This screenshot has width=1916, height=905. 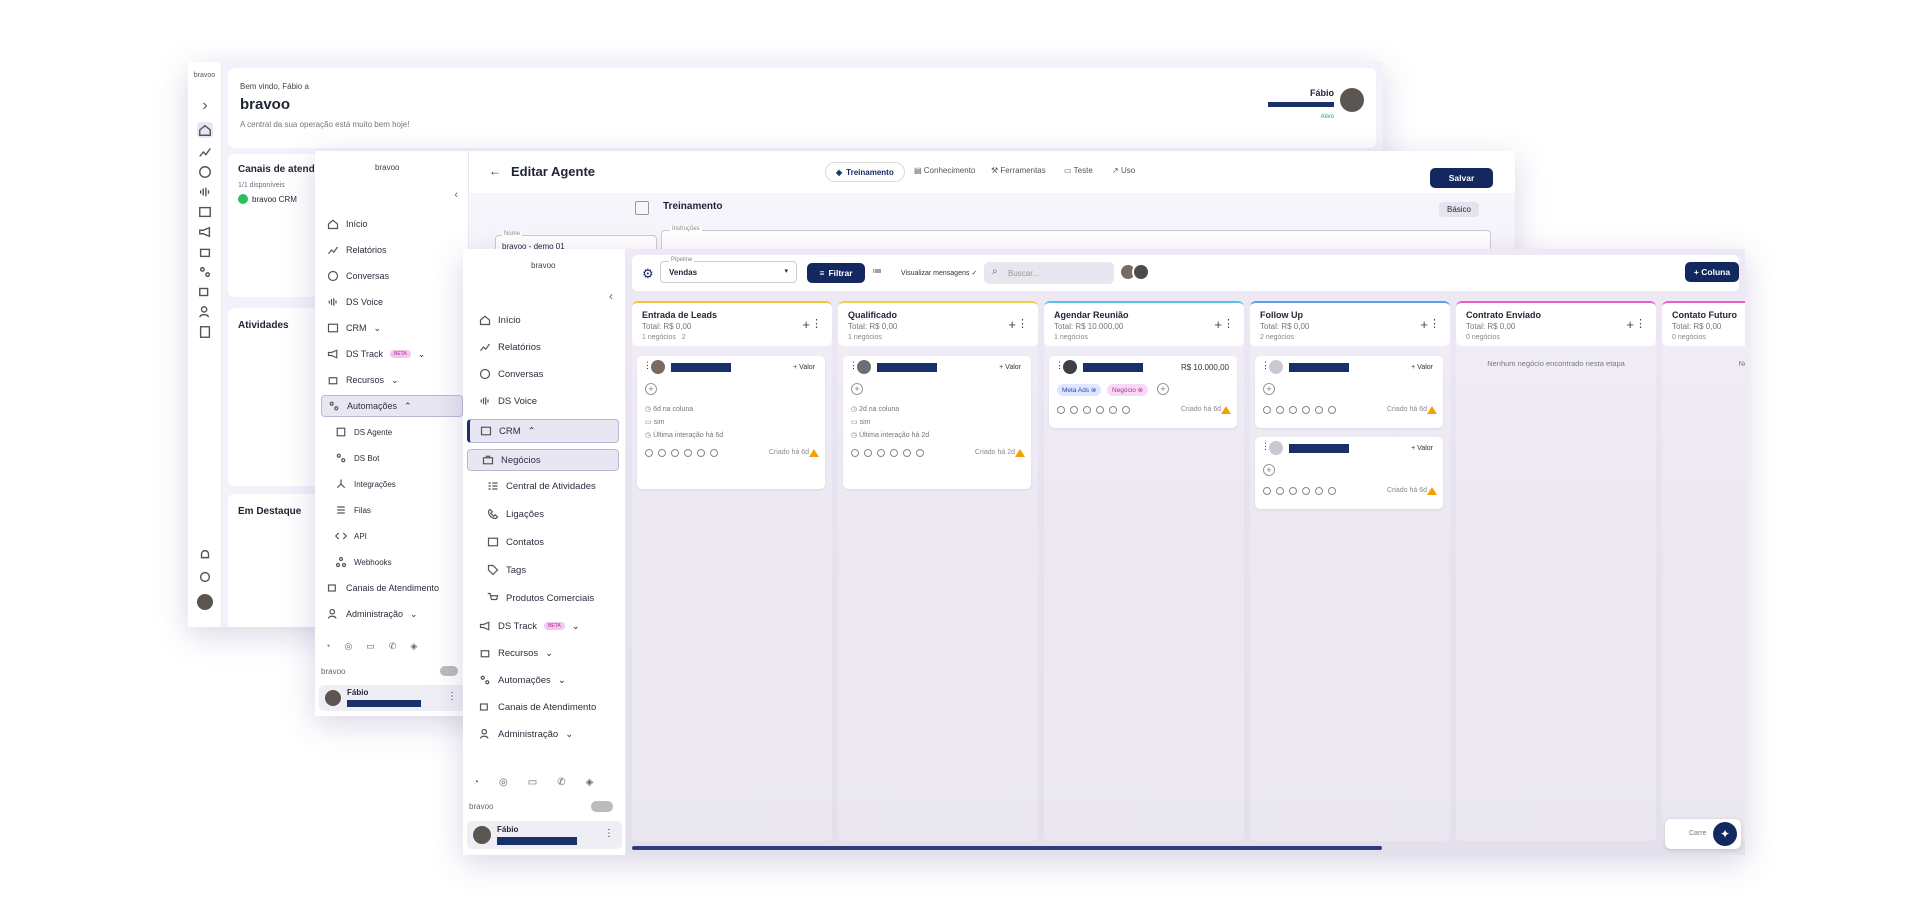 What do you see at coordinates (590, 782) in the screenshot?
I see `graduation-icon: ◈` at bounding box center [590, 782].